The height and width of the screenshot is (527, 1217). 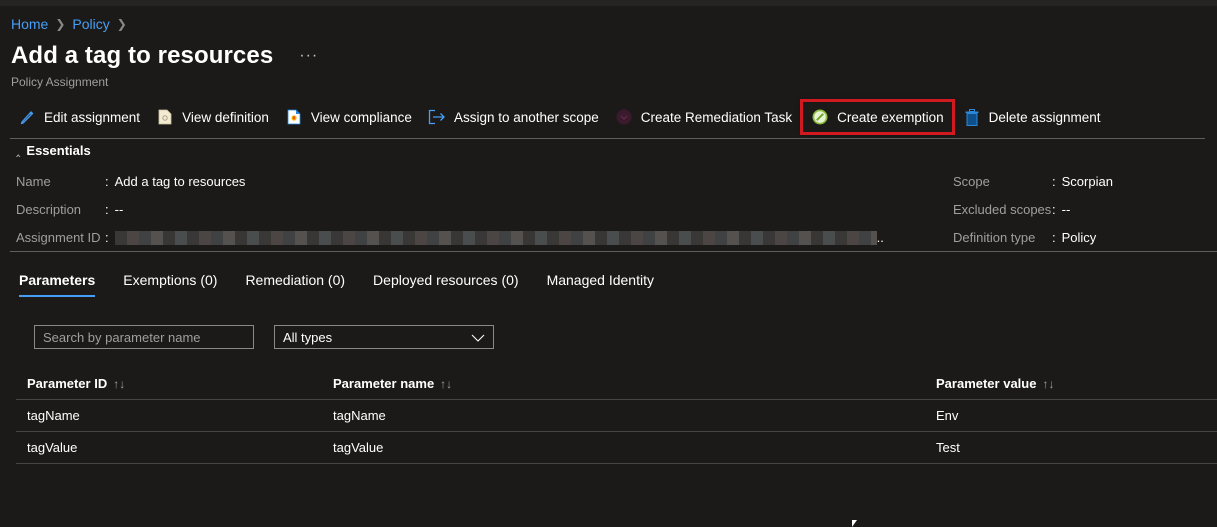 I want to click on field-label: Assignment ID, so click(x=58, y=237).